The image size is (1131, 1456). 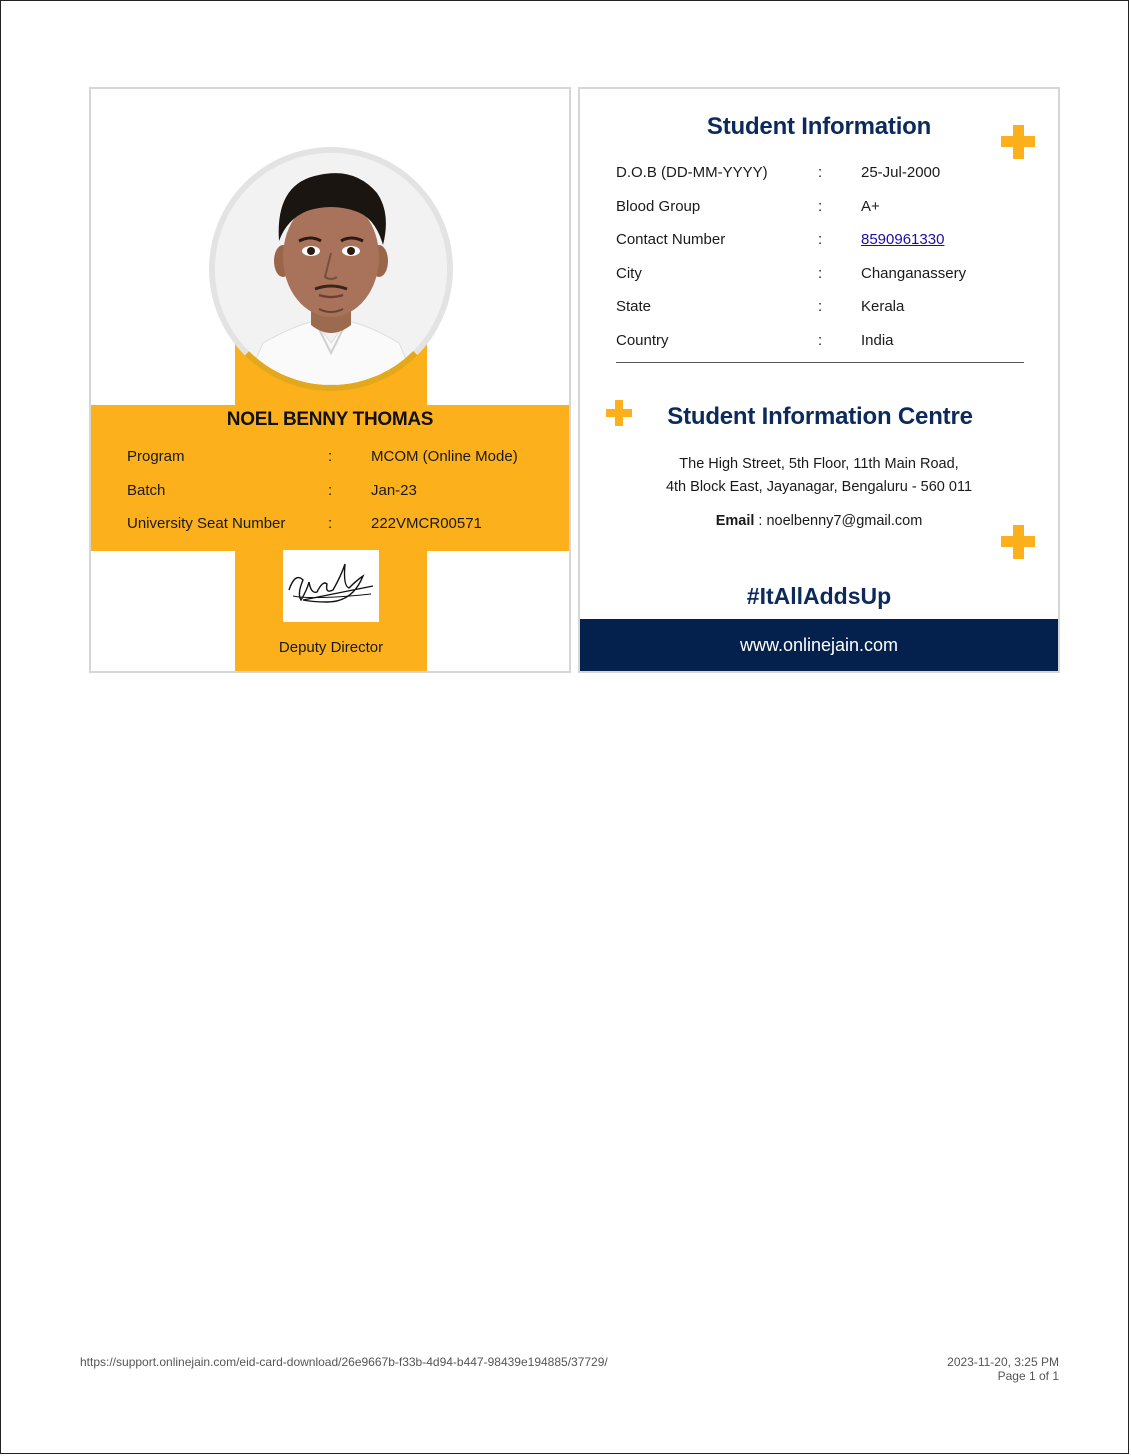 What do you see at coordinates (629, 273) in the screenshot?
I see `info-label: City` at bounding box center [629, 273].